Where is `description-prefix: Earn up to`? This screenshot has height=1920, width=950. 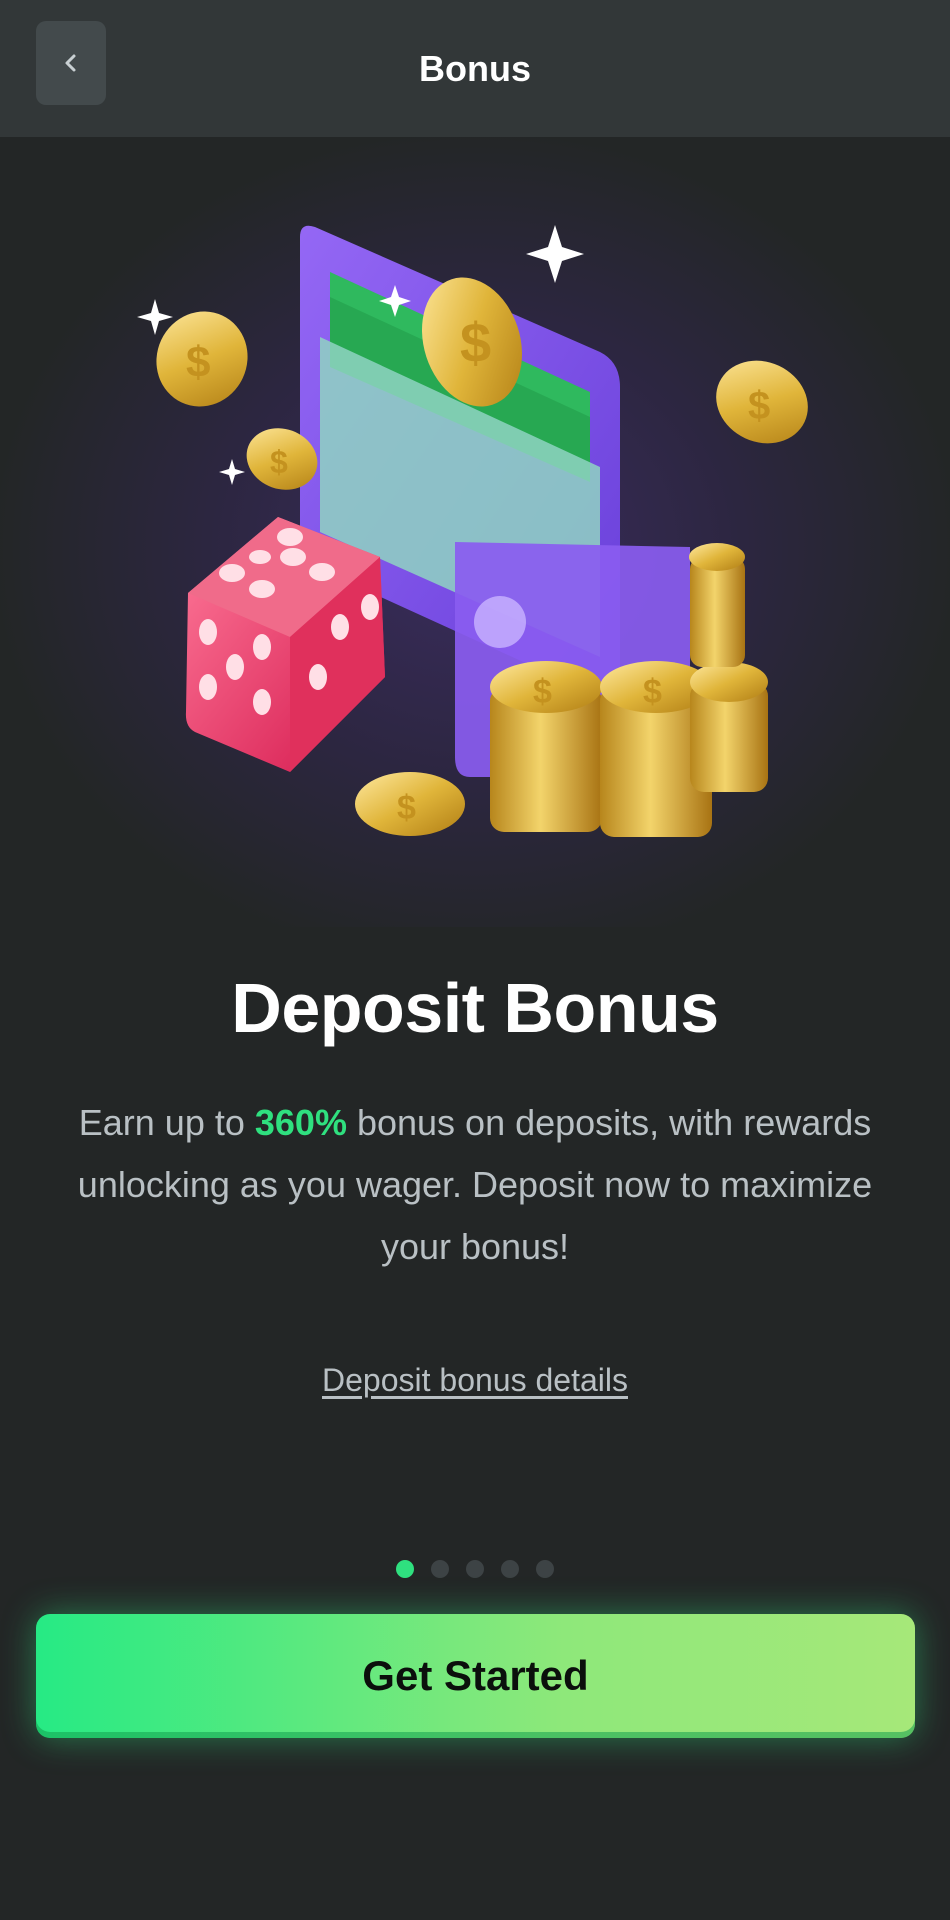
description-prefix: Earn up to is located at coordinates (166, 1122).